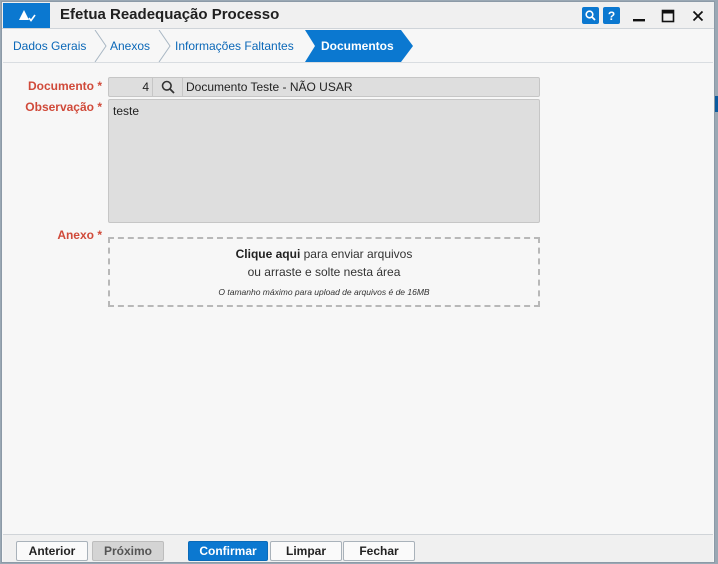 The width and height of the screenshot is (718, 564). Describe the element at coordinates (52, 551) in the screenshot. I see `anterior-button: Anterior` at that location.